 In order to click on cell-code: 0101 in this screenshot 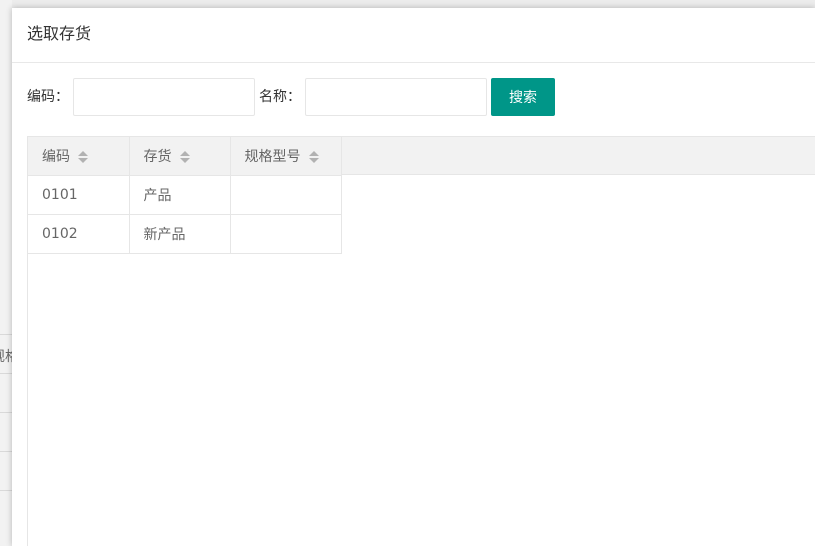, I will do `click(79, 195)`.